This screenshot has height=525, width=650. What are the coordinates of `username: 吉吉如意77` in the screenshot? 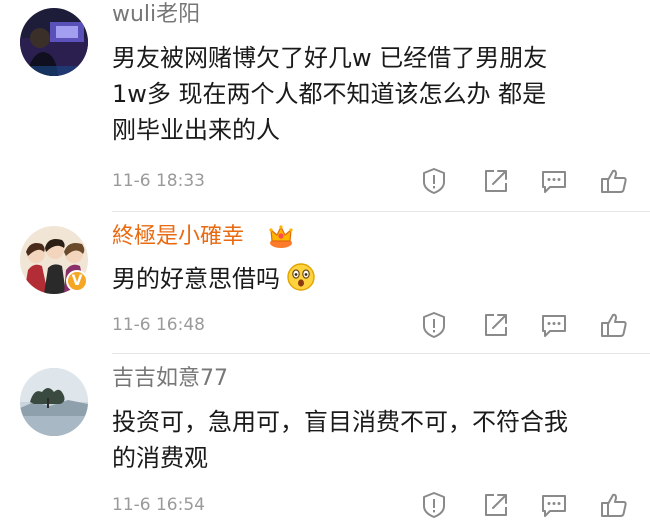 It's located at (170, 379).